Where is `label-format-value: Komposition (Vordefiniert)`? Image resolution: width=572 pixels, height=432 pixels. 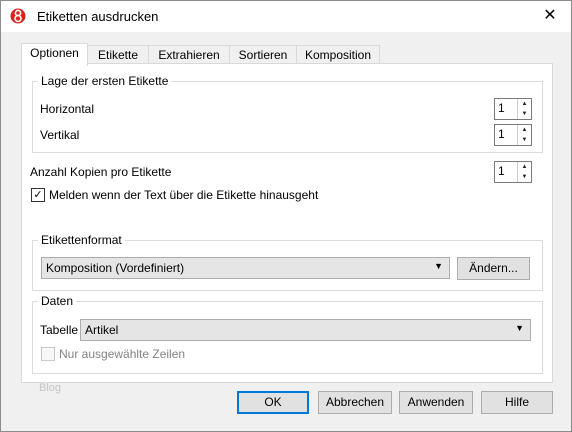
label-format-value: Komposition (Vordefiniert) is located at coordinates (115, 268).